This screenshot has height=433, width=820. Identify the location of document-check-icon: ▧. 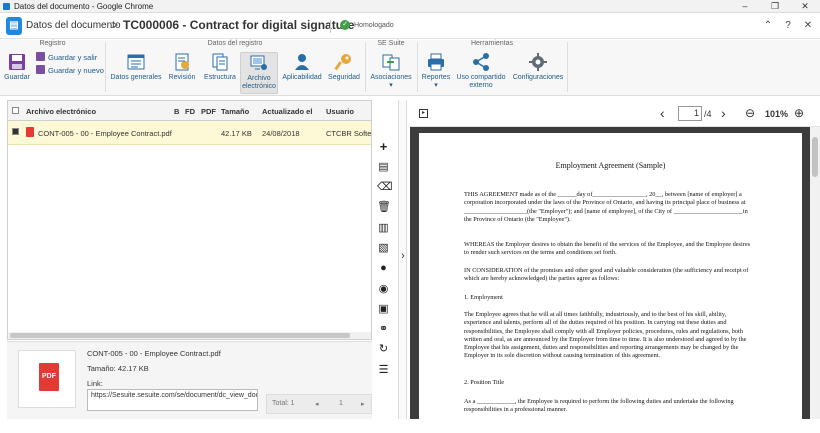
(383, 248).